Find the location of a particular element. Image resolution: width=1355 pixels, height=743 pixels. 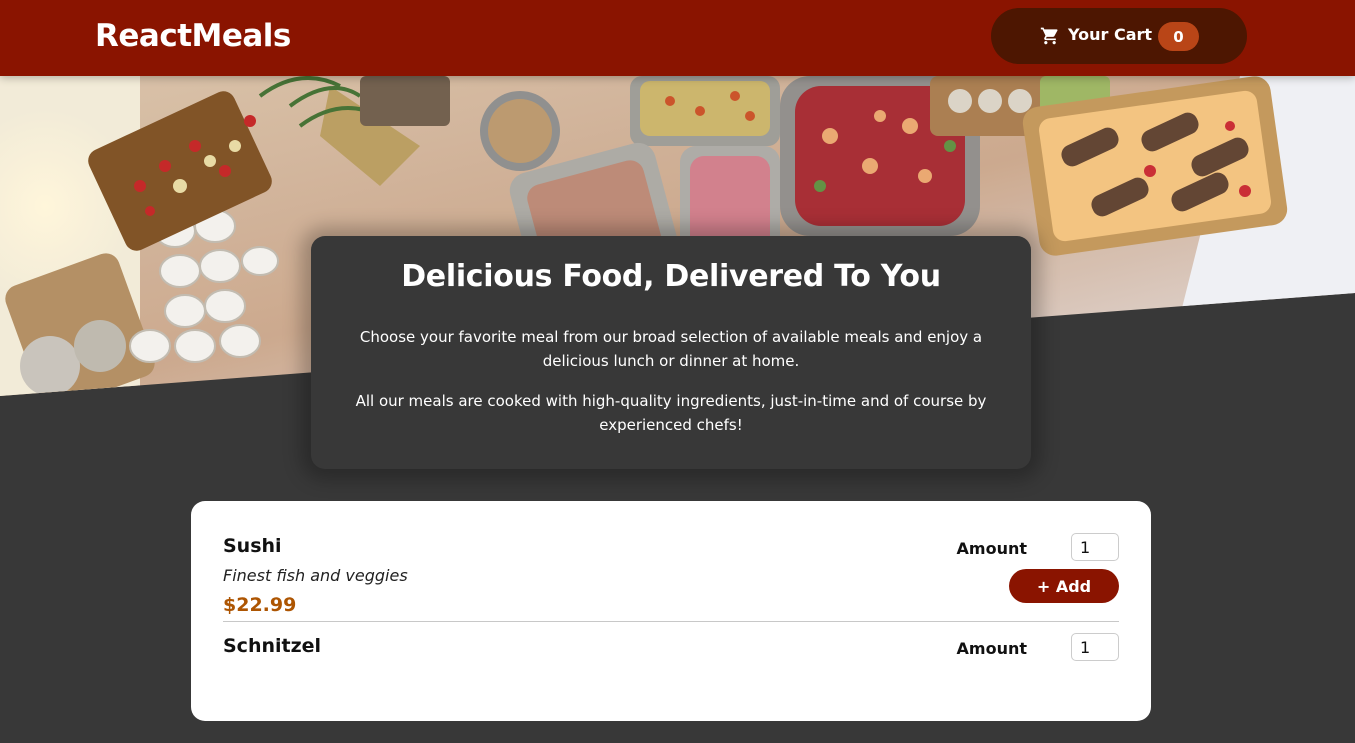

shopping-cart-icon is located at coordinates (1049, 36).